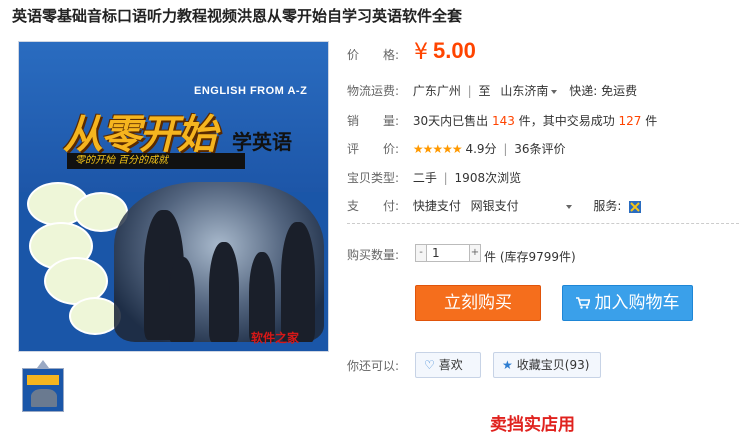 This screenshot has height=440, width=742. I want to click on quantity-input: 1, so click(448, 253).